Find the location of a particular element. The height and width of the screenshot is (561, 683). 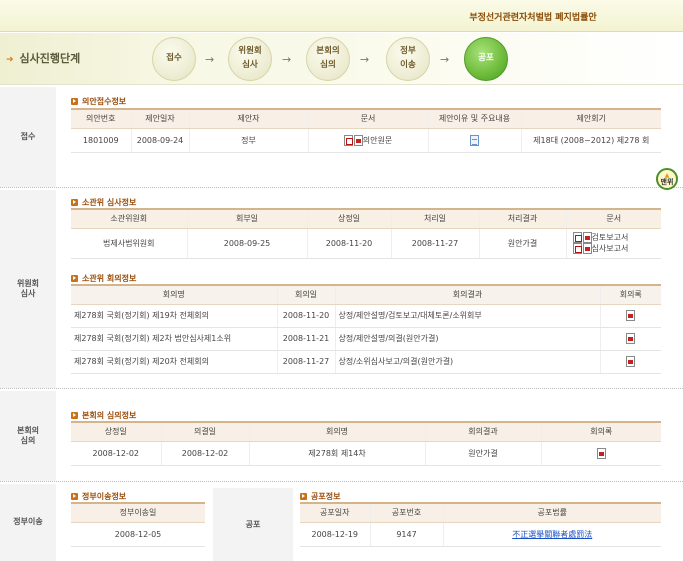

committee-name: 법제사법위원회 is located at coordinates (129, 243).